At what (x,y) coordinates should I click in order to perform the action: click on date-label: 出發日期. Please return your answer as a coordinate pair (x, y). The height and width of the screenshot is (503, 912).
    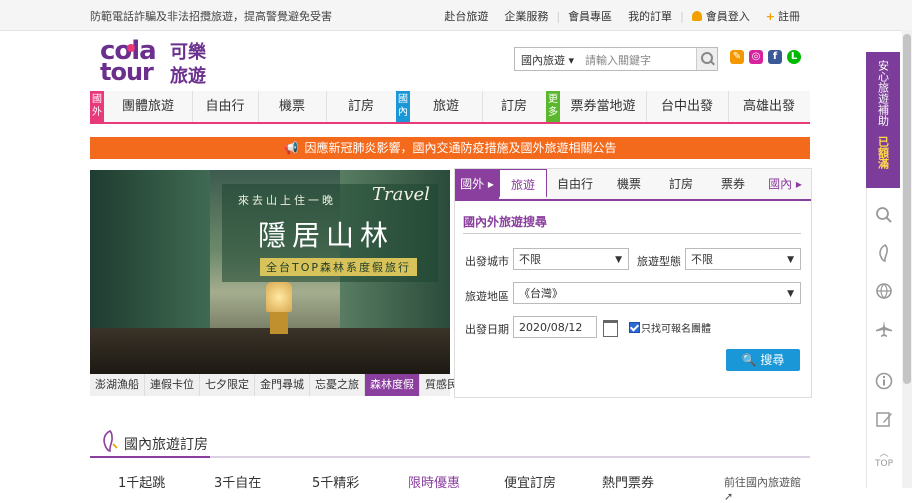
    Looking at the image, I should click on (487, 329).